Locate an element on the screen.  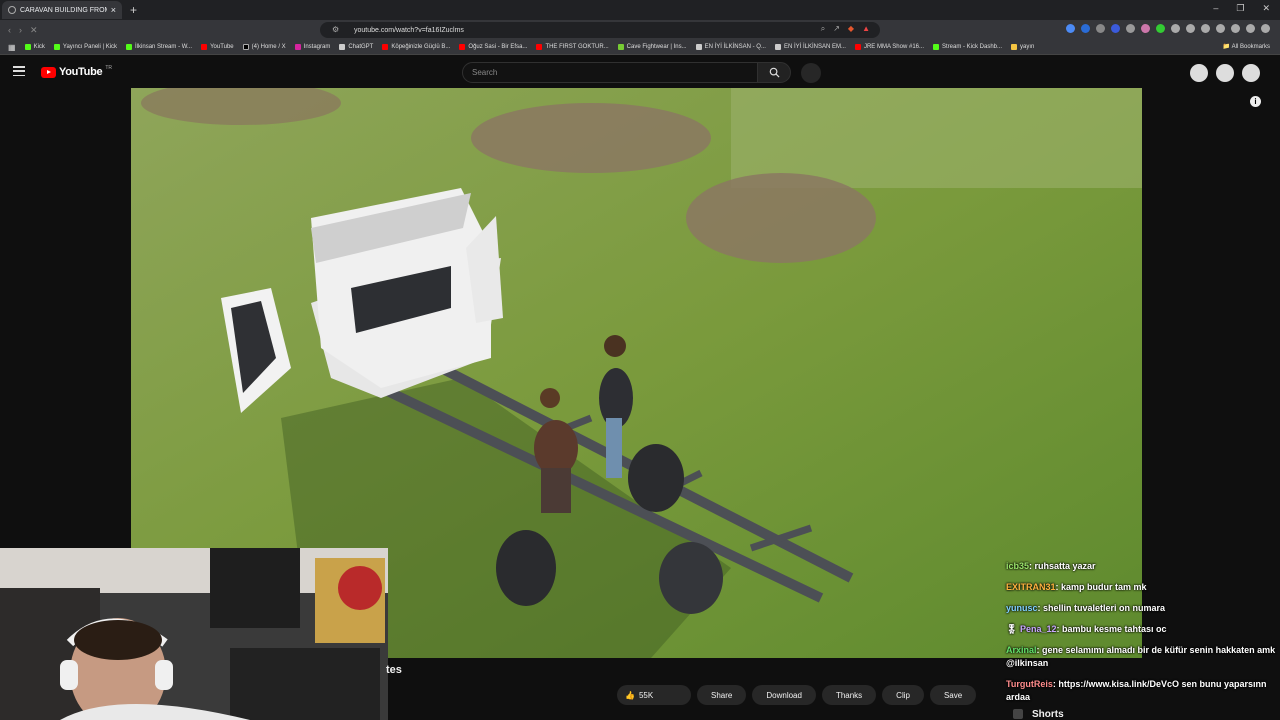
video-actions: 👍 55K Share Download Thanks Clip Save is located at coordinates (797, 695).